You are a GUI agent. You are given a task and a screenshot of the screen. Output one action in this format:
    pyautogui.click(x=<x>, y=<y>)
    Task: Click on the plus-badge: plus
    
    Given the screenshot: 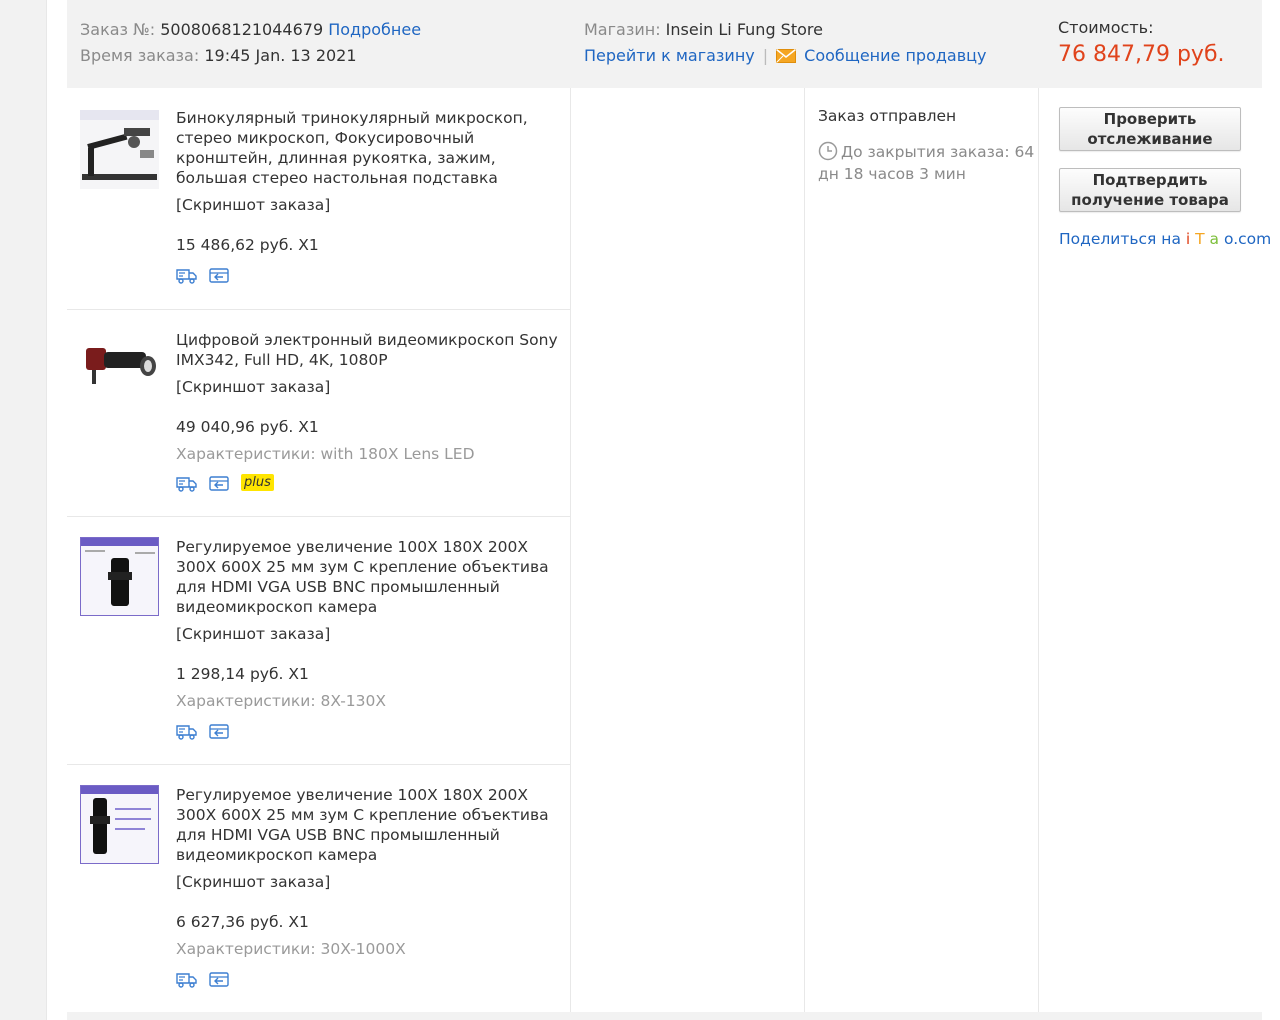 What is the action you would take?
    pyautogui.click(x=257, y=482)
    